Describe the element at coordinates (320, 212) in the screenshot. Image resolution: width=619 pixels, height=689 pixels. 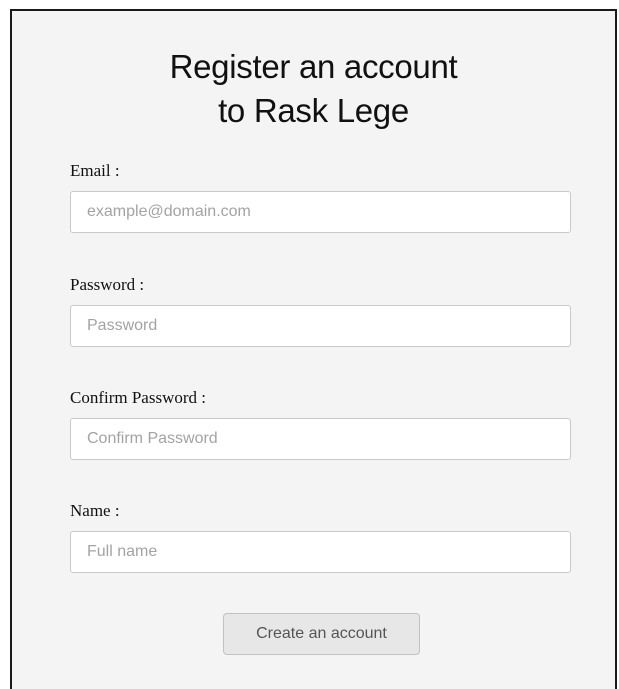
I see `email-field` at that location.